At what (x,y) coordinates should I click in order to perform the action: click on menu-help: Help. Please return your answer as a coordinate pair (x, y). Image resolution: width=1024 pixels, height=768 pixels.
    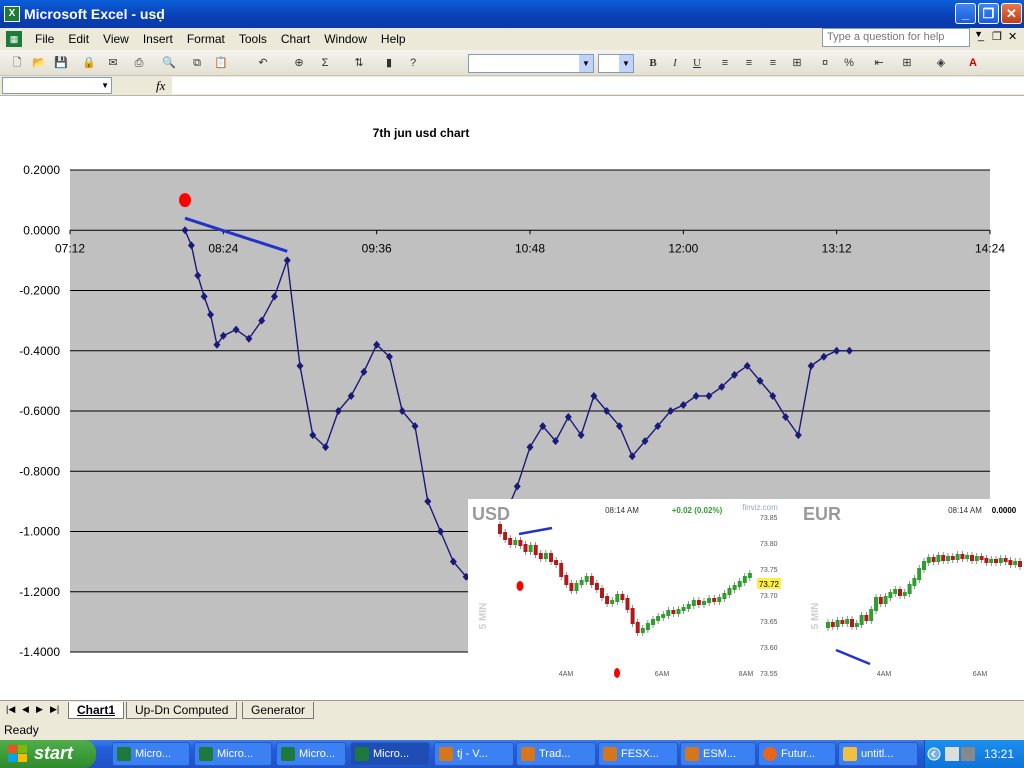
    Looking at the image, I should click on (393, 39).